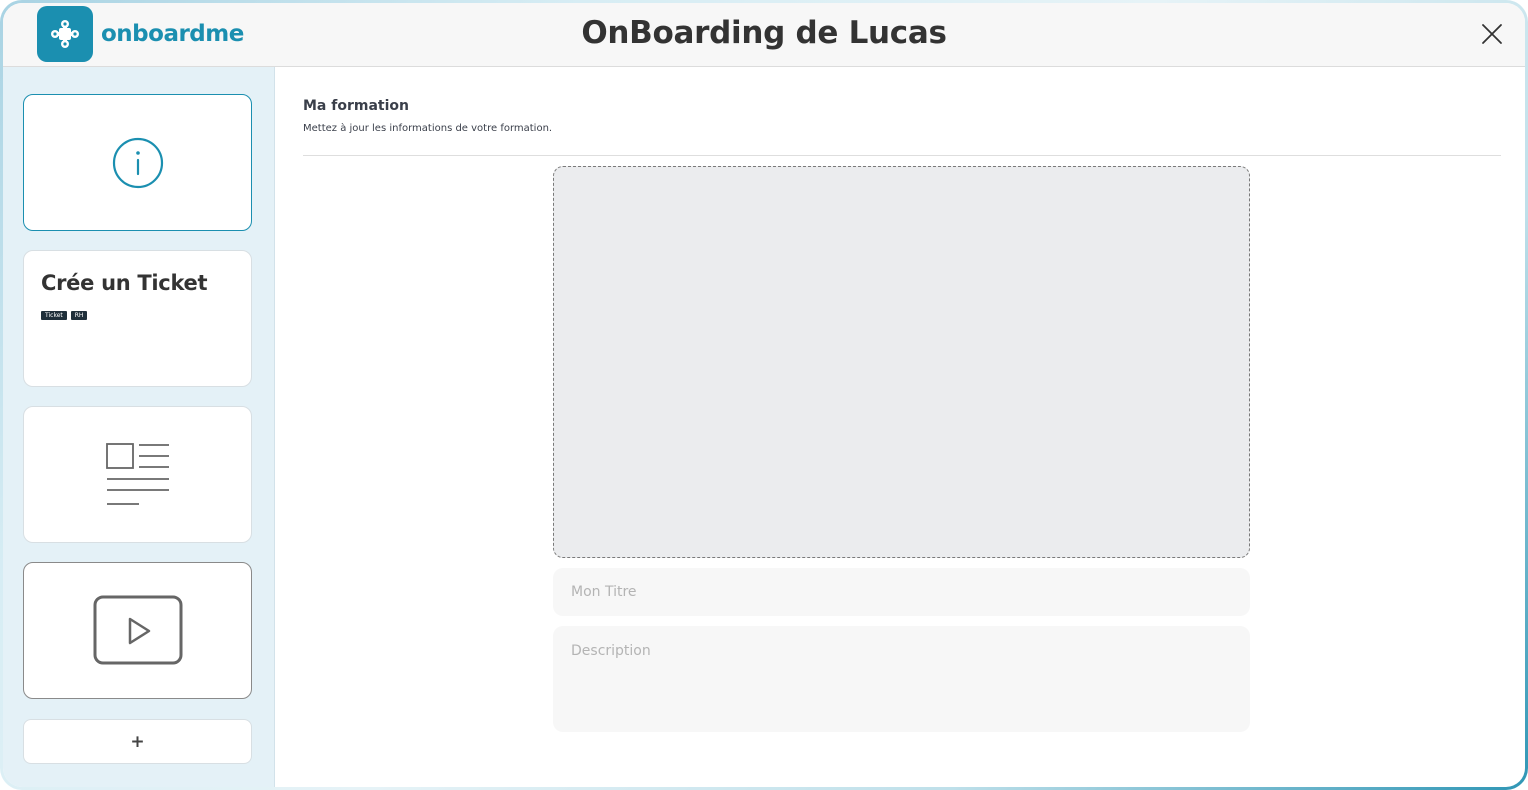  Describe the element at coordinates (79, 315) in the screenshot. I see `tag-rh: RH` at that location.